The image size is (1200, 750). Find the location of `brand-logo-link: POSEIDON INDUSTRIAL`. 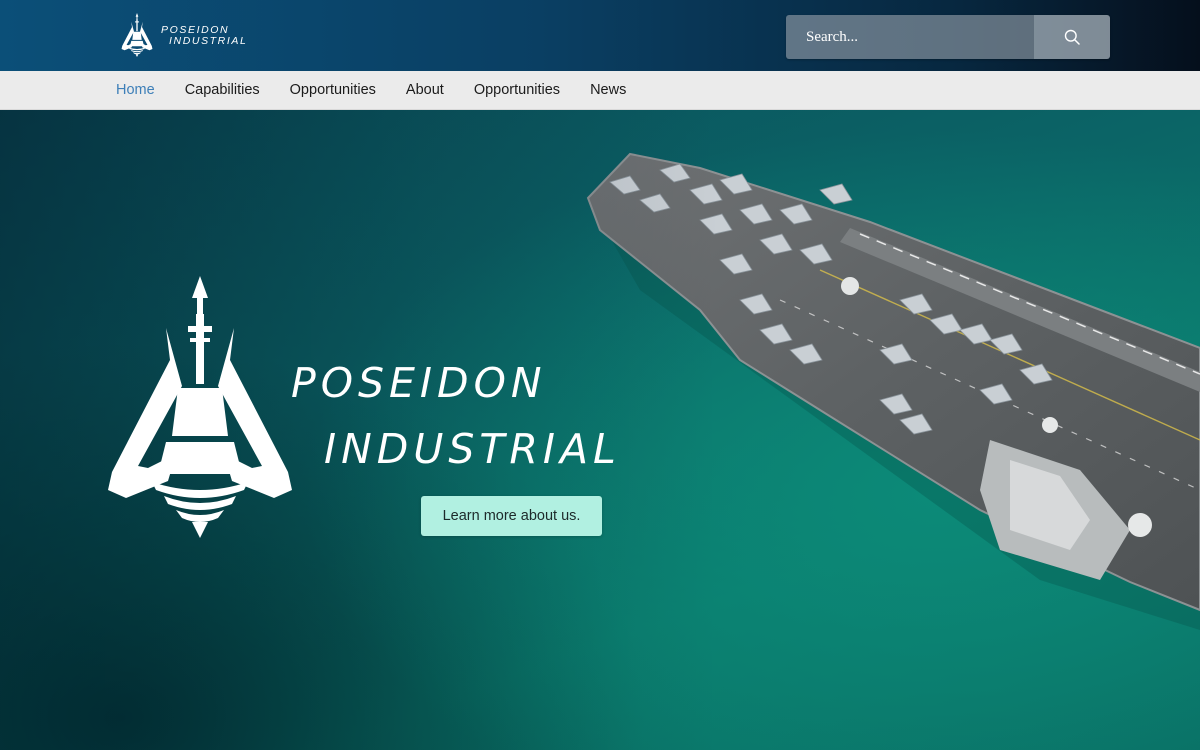

brand-logo-link: POSEIDON INDUSTRIAL is located at coordinates (182, 35).